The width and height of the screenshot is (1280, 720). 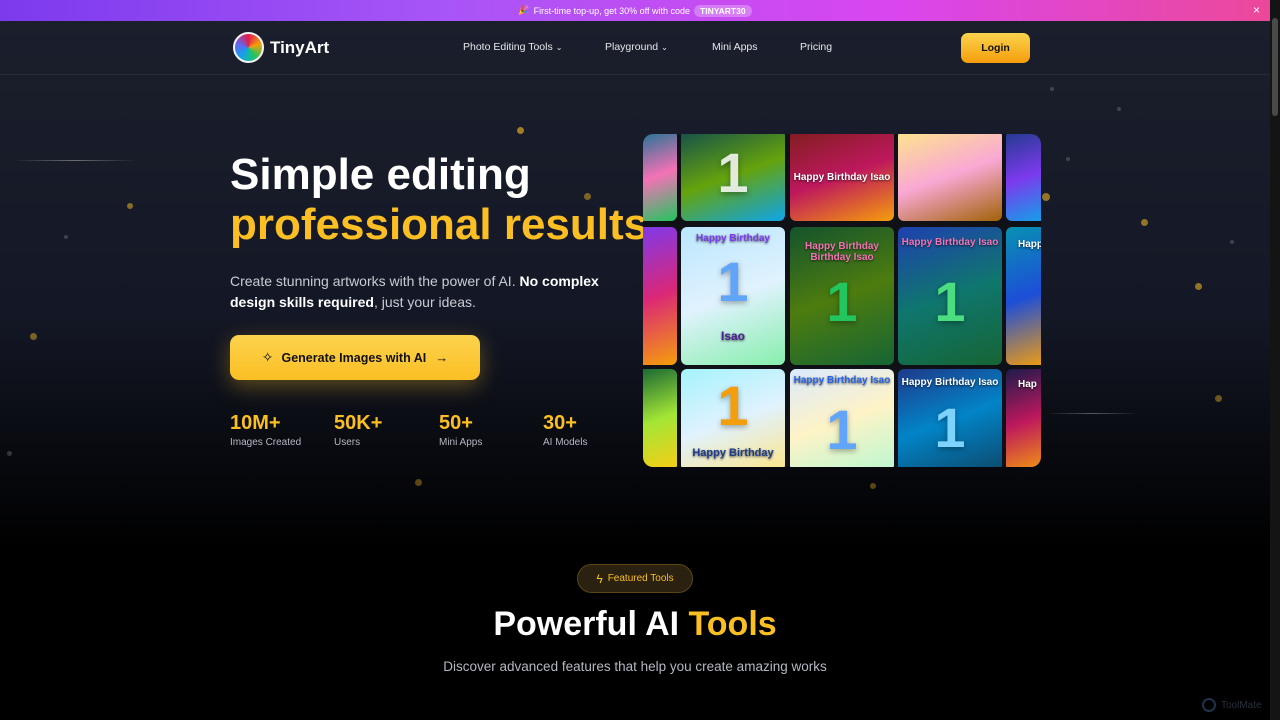 What do you see at coordinates (1275, 360) in the screenshot?
I see `page-scrollbar` at bounding box center [1275, 360].